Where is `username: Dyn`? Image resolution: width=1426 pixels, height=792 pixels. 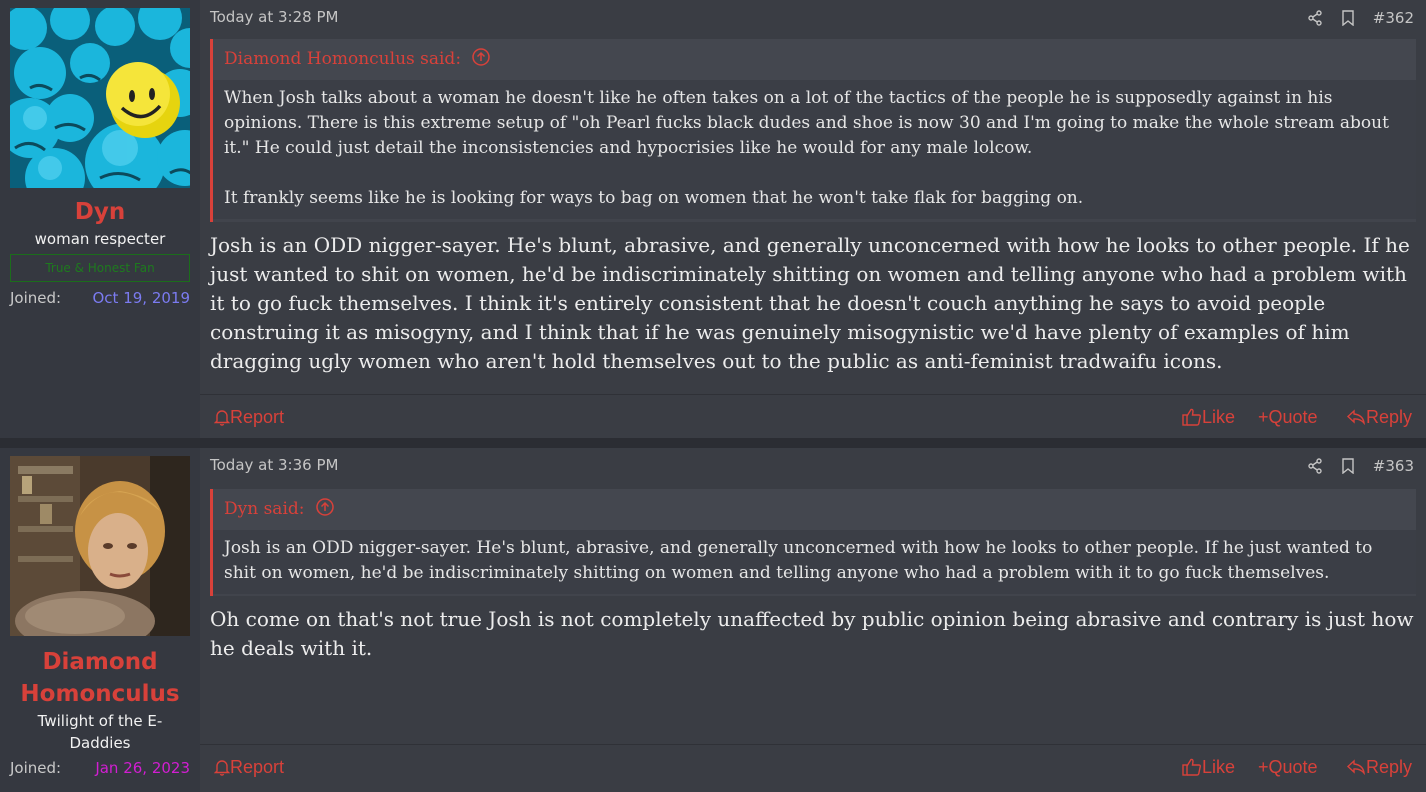
username: Dyn is located at coordinates (100, 212).